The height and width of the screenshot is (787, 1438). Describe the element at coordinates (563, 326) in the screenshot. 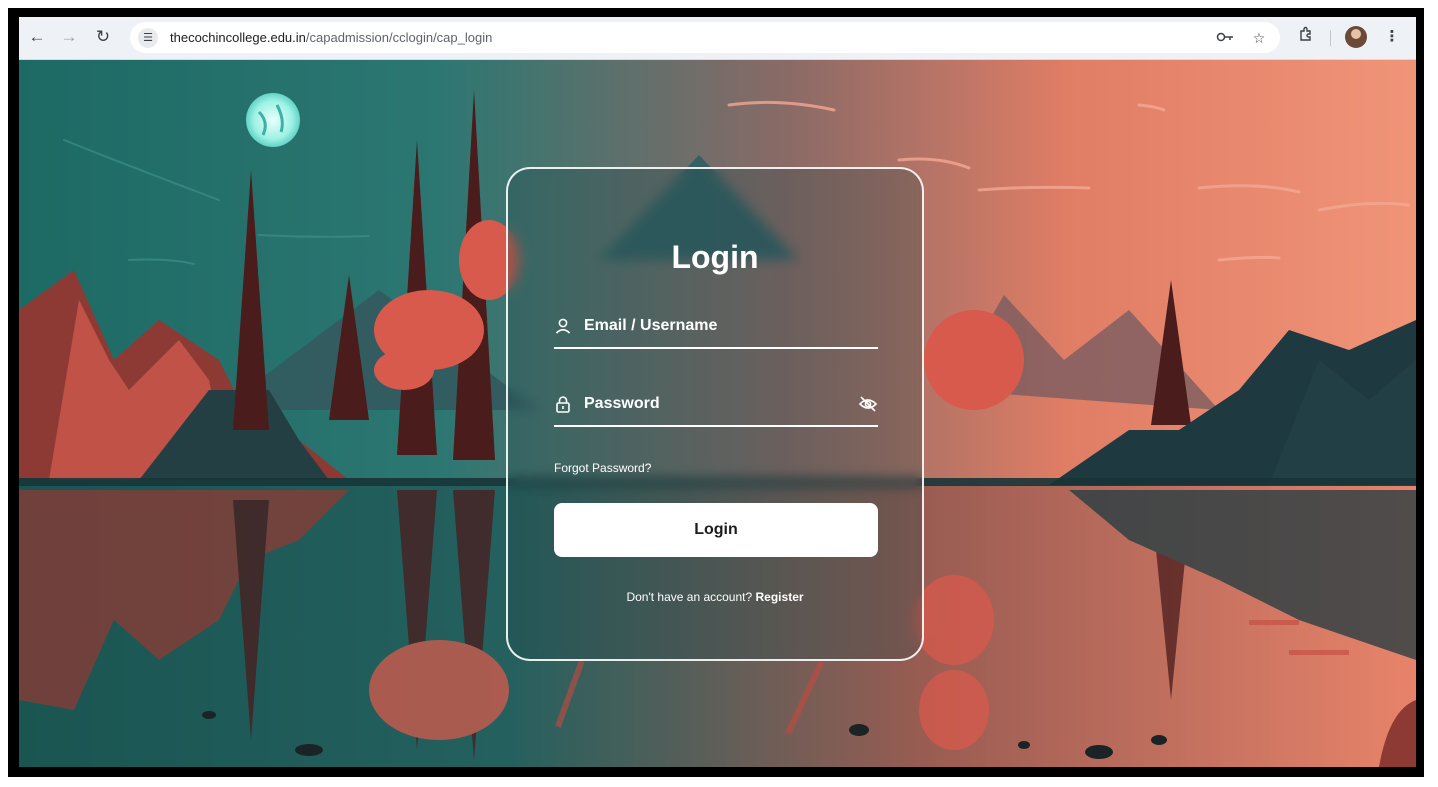

I see `user-icon` at that location.